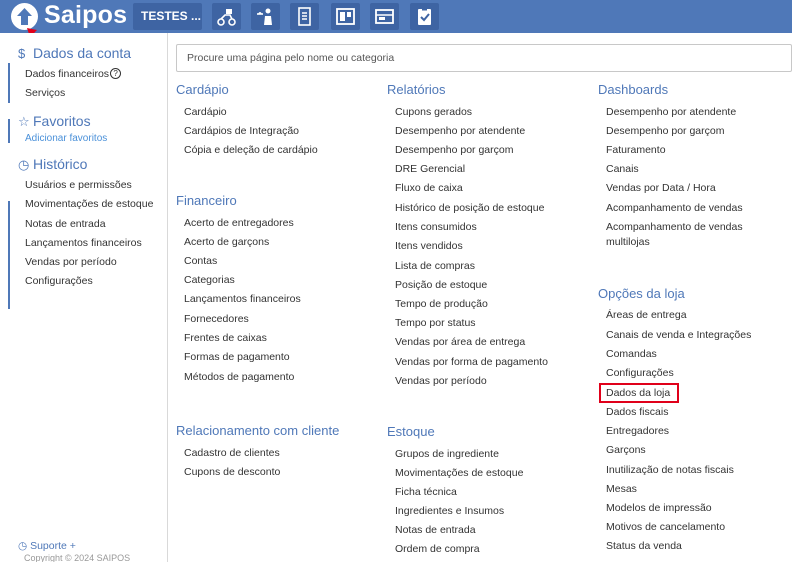 The image size is (792, 562). Describe the element at coordinates (226, 16) in the screenshot. I see `delivery-scooter-icon` at that location.